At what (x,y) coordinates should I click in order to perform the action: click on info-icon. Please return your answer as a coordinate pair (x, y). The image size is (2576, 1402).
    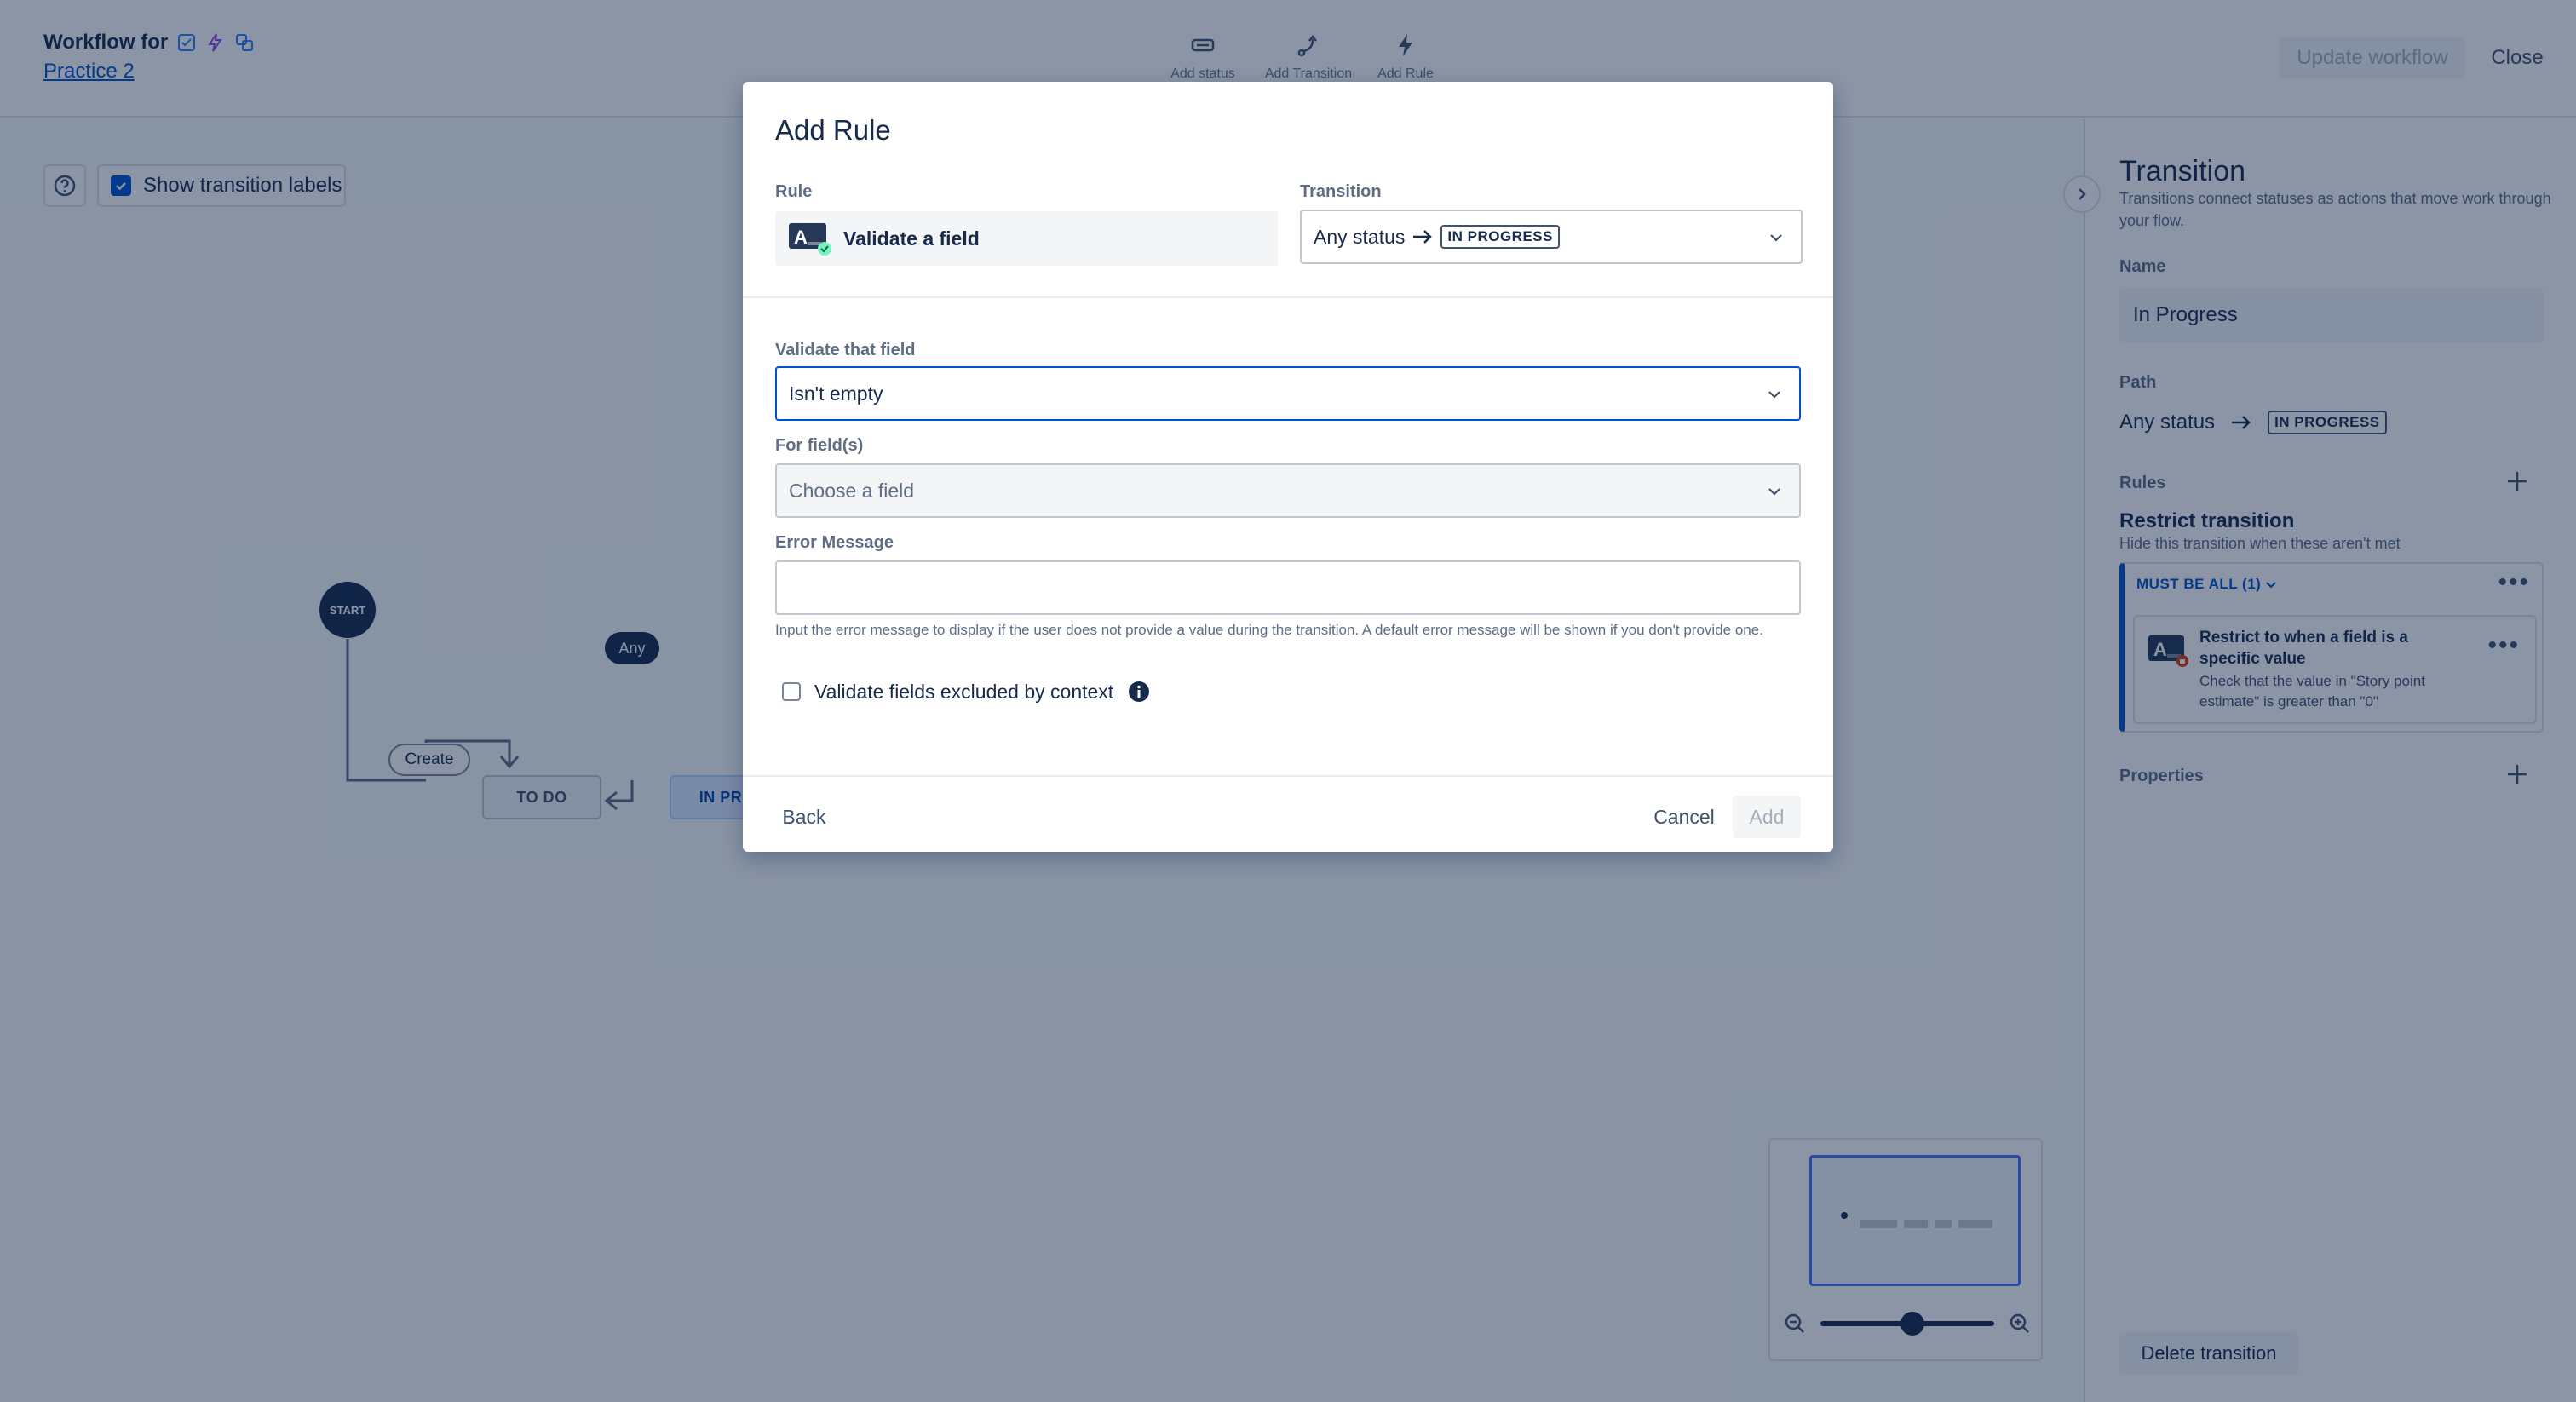
    Looking at the image, I should click on (1139, 692).